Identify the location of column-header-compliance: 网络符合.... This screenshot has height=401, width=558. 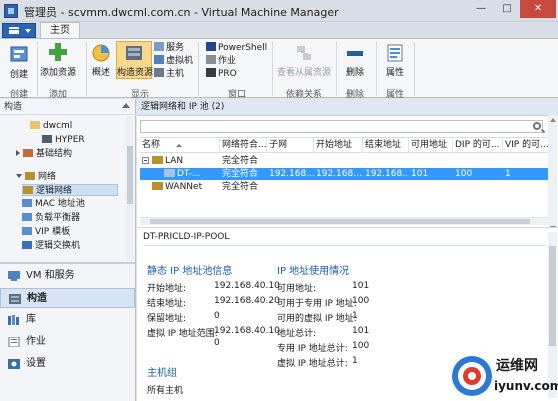
(243, 145).